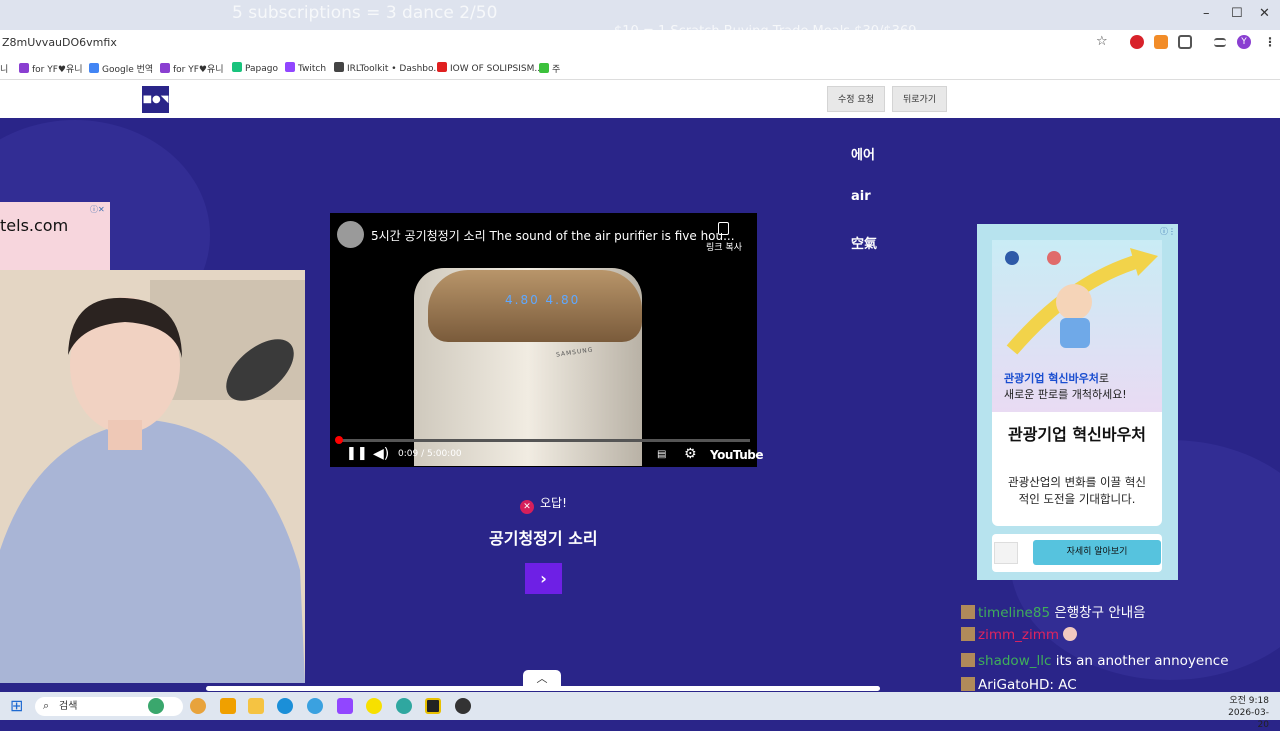 The image size is (1280, 731). I want to click on bookmark-item: 니, so click(4, 68).